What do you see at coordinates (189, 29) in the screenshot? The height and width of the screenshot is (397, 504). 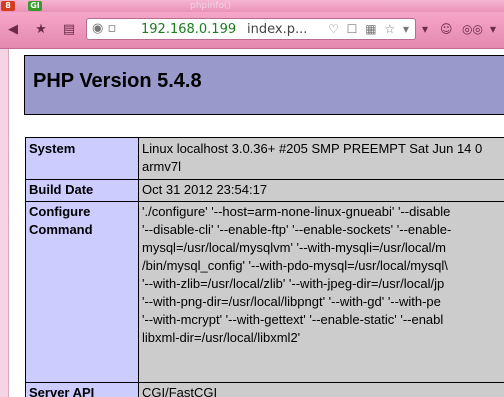 I see `address-host: 192.168.0.199` at bounding box center [189, 29].